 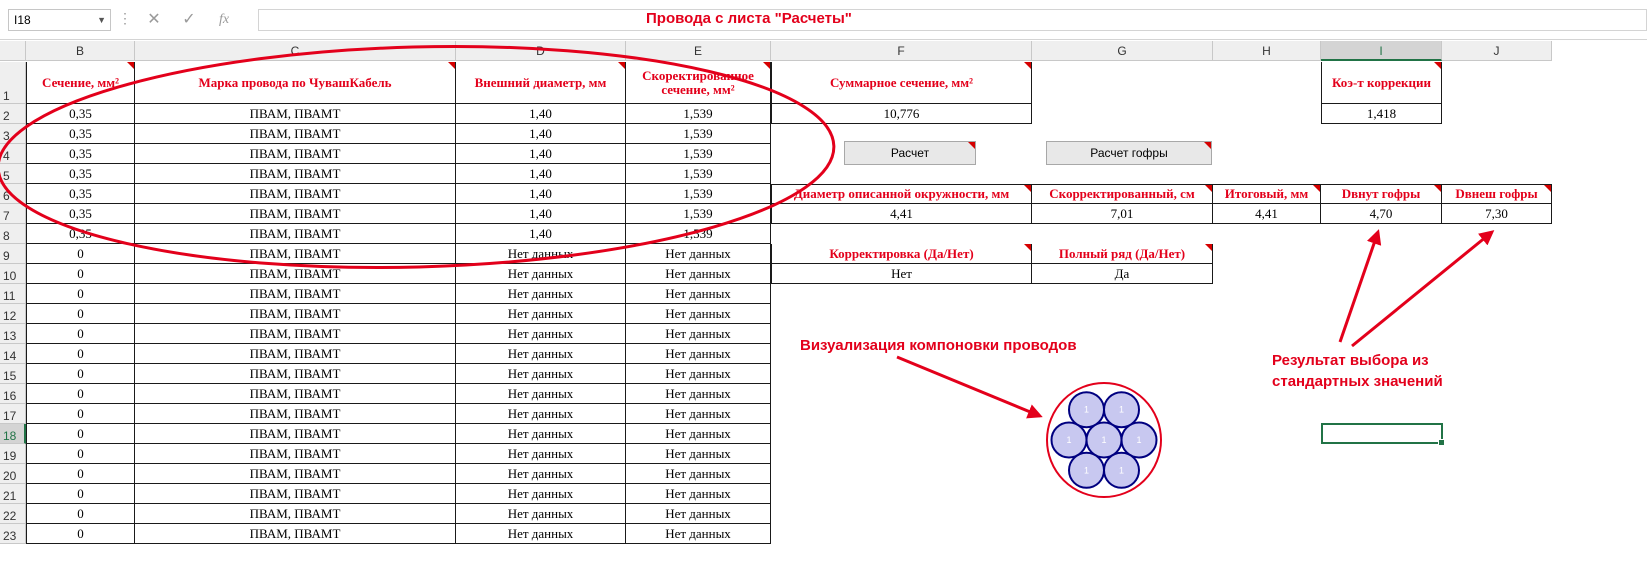 I want to click on arrow-to-visualization, so click(x=969, y=387).